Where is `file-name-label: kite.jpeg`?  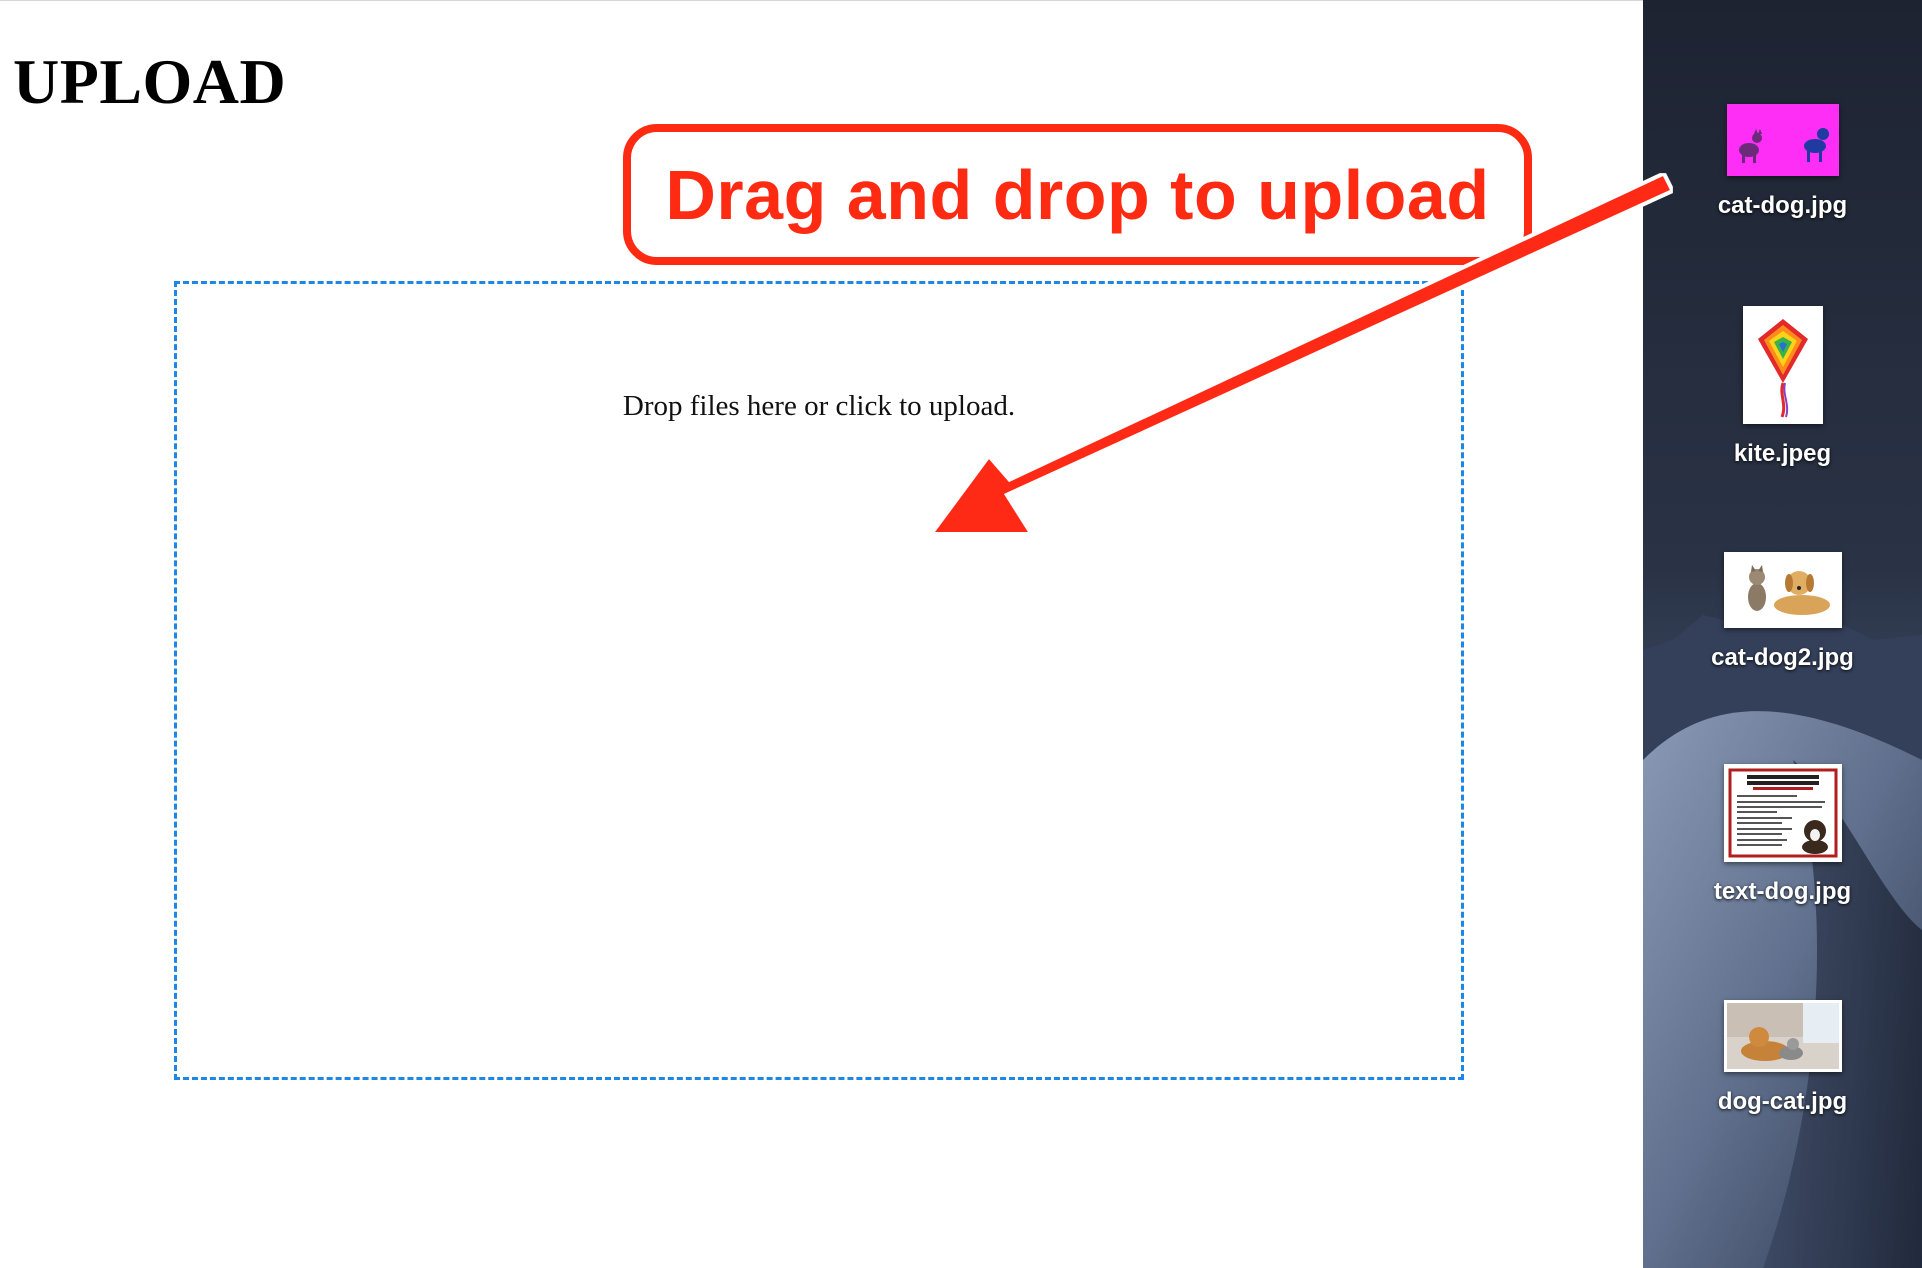
file-name-label: kite.jpeg is located at coordinates (1782, 453).